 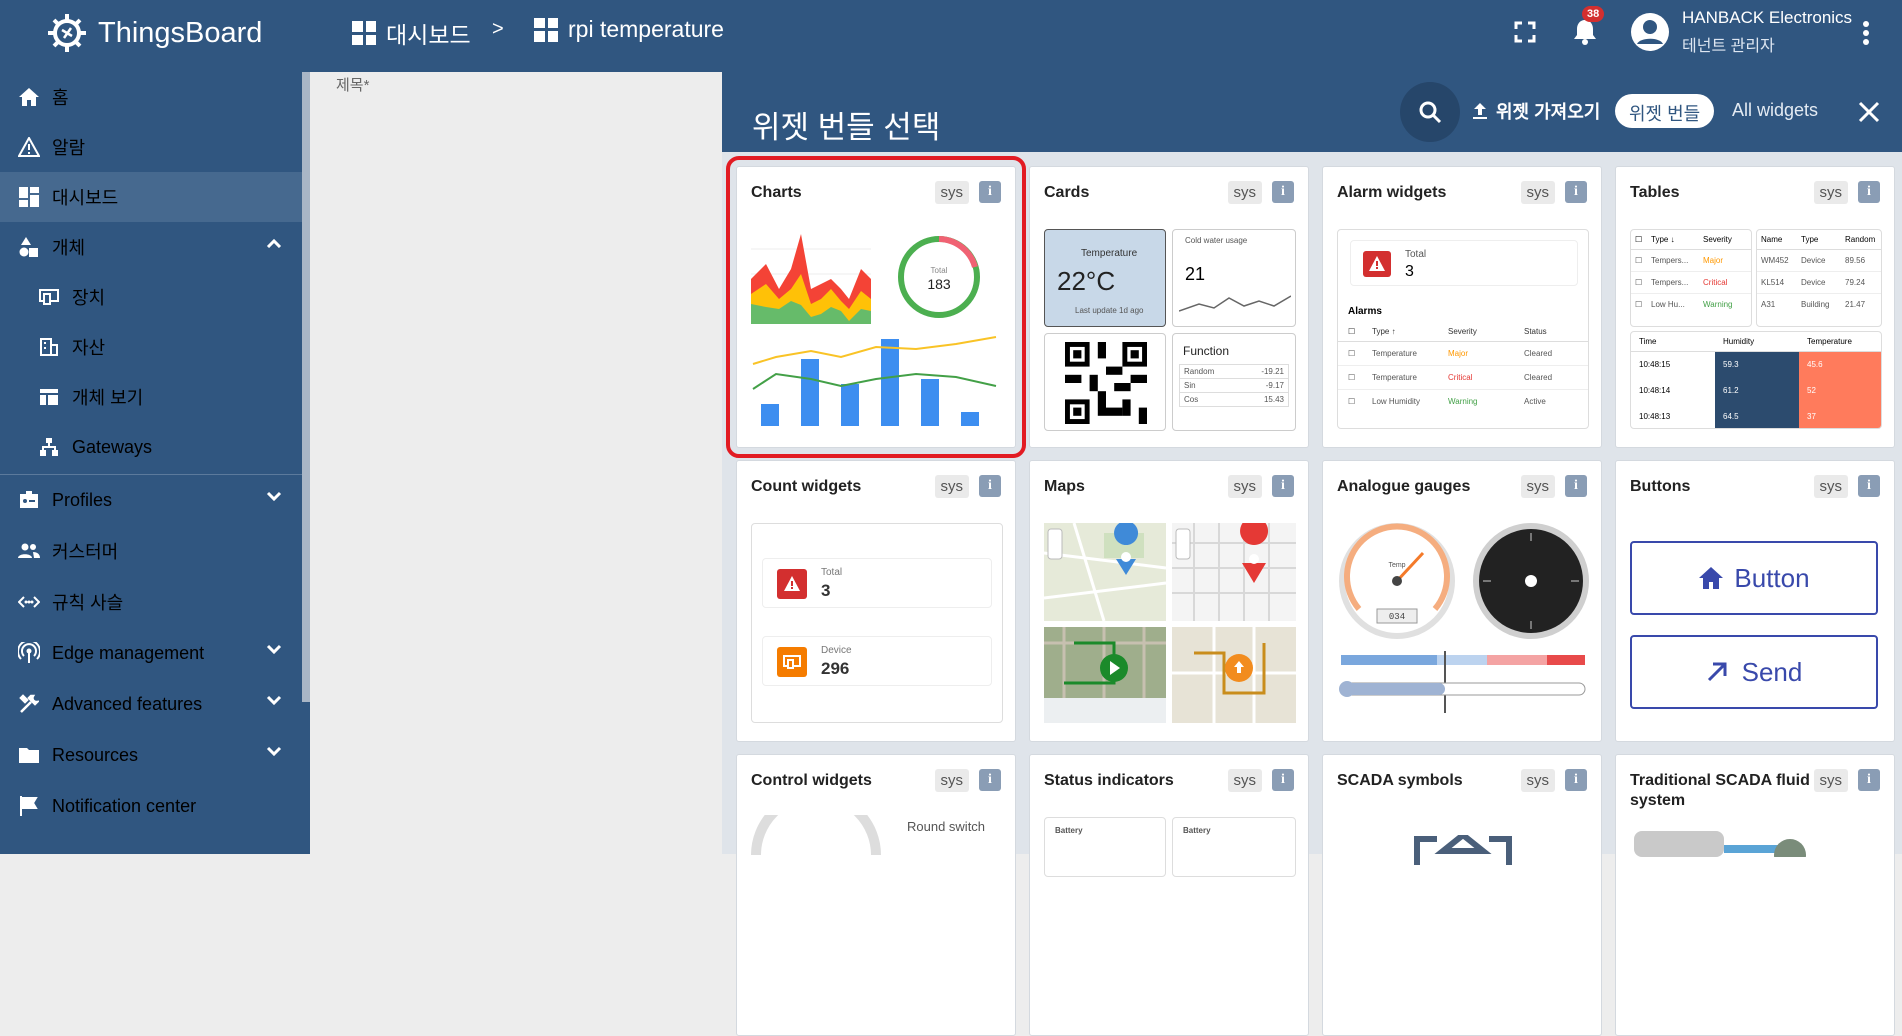 What do you see at coordinates (874, 330) in the screenshot?
I see `charts-preview-graphic: Total 183` at bounding box center [874, 330].